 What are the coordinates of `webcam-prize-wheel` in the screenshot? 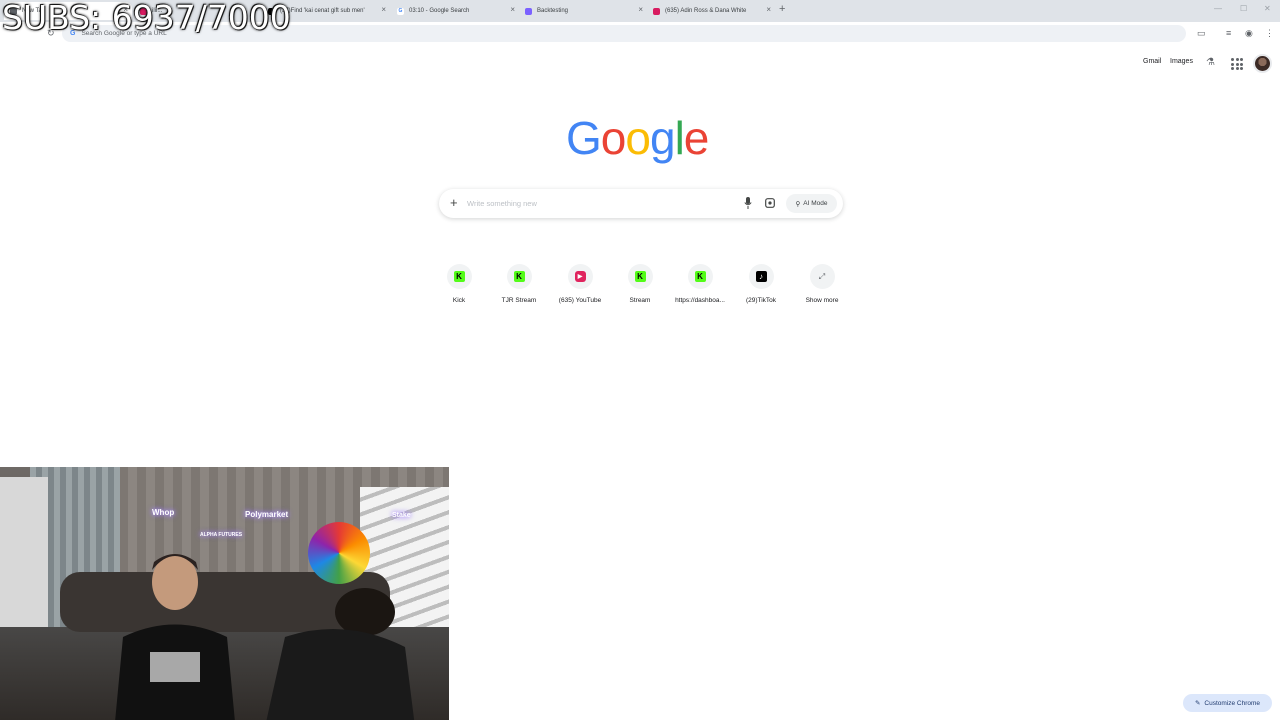 It's located at (339, 553).